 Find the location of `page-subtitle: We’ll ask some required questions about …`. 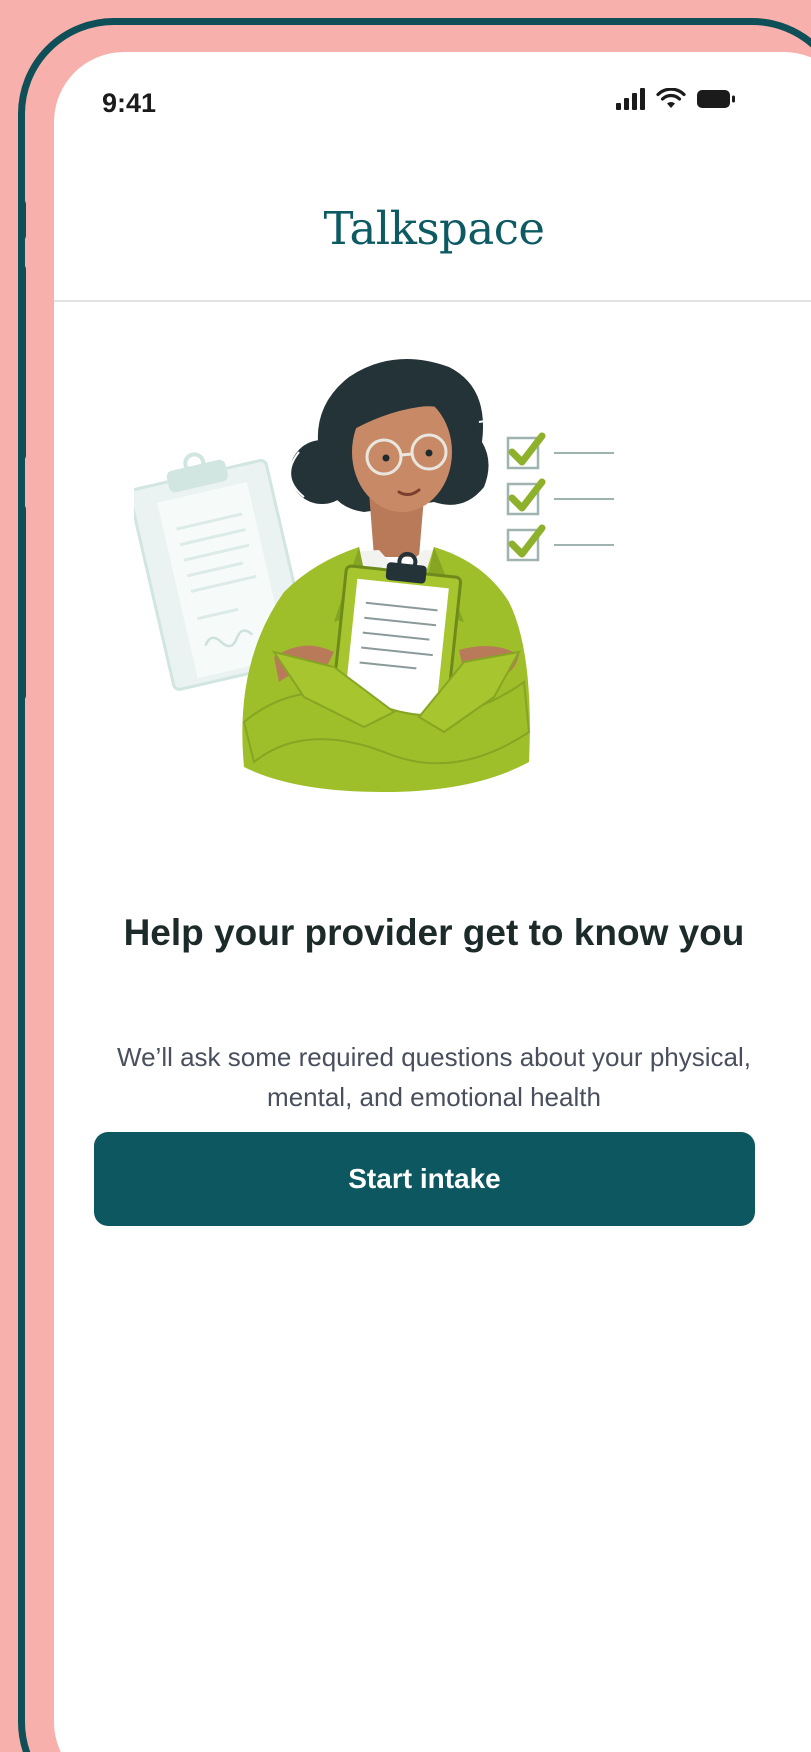

page-subtitle: We’ll ask some required questions about … is located at coordinates (434, 1077).